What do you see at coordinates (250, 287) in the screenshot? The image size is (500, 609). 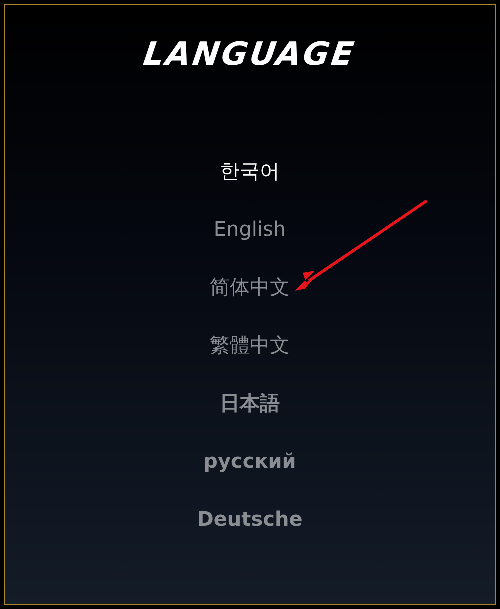 I see `language-option: 简体中文` at bounding box center [250, 287].